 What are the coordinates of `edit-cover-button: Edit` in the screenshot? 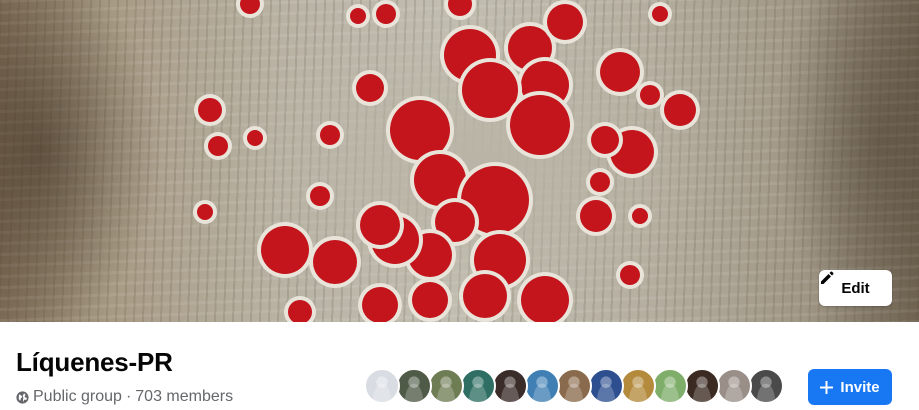 It's located at (855, 288).